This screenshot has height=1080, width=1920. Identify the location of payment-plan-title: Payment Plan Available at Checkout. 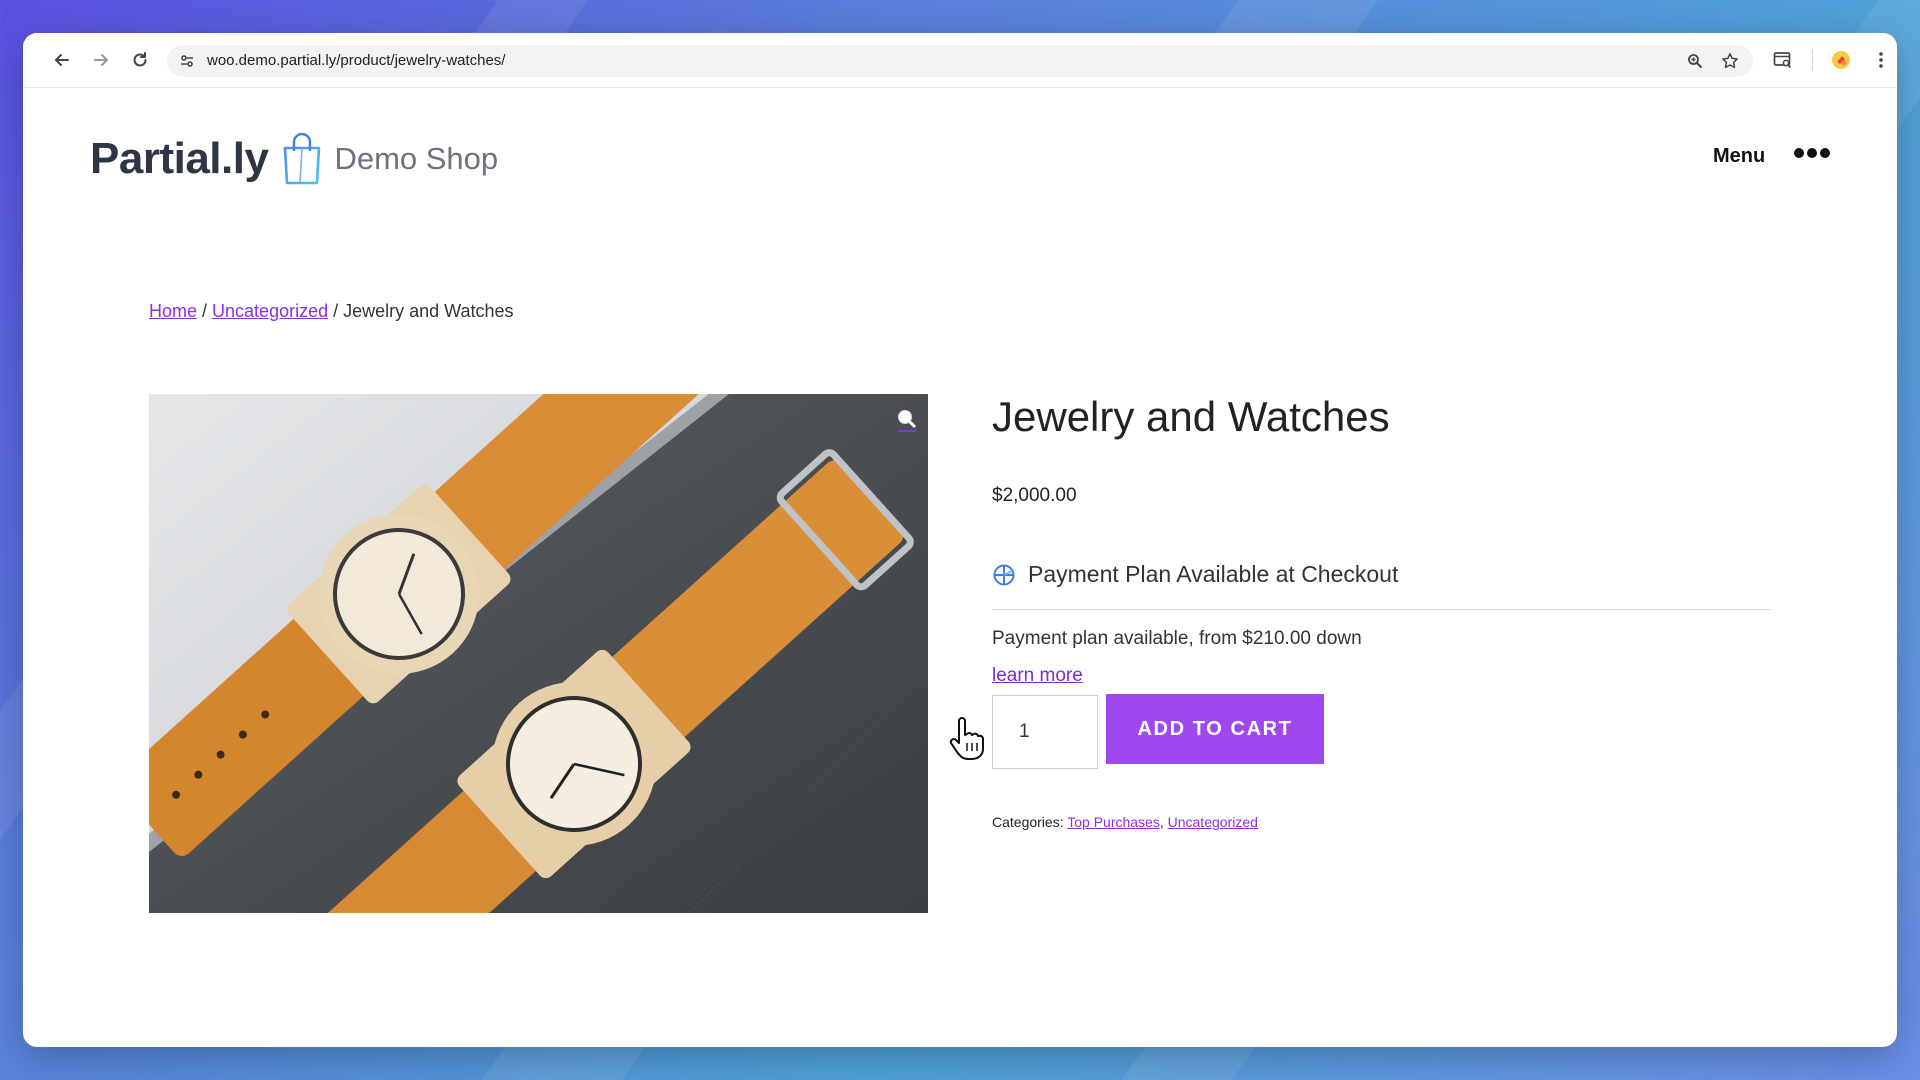
(1213, 574).